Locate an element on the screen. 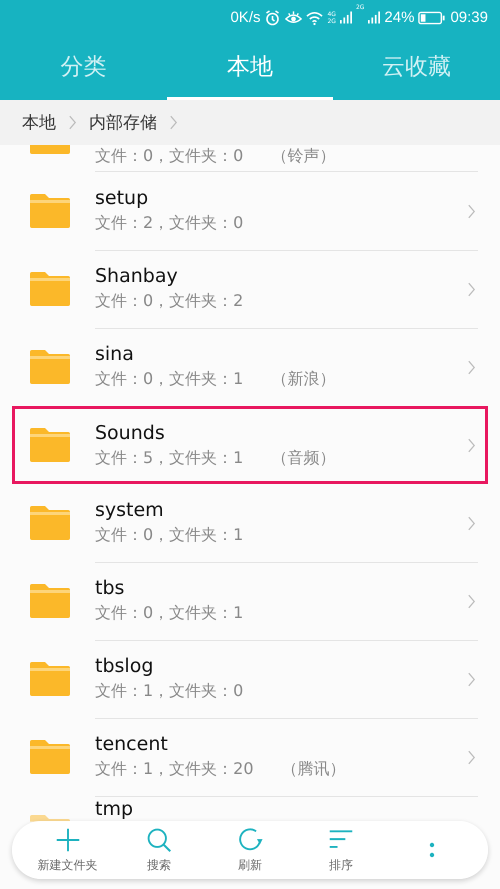  folder-tag: （铃声） is located at coordinates (303, 156).